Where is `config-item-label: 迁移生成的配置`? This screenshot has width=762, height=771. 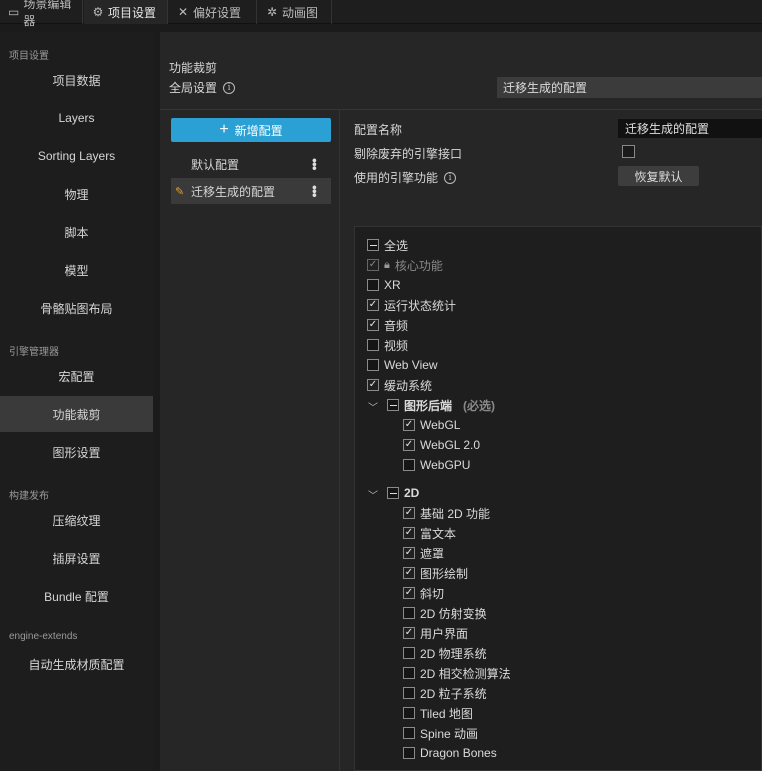
config-item-label: 迁移生成的配置 is located at coordinates (233, 191).